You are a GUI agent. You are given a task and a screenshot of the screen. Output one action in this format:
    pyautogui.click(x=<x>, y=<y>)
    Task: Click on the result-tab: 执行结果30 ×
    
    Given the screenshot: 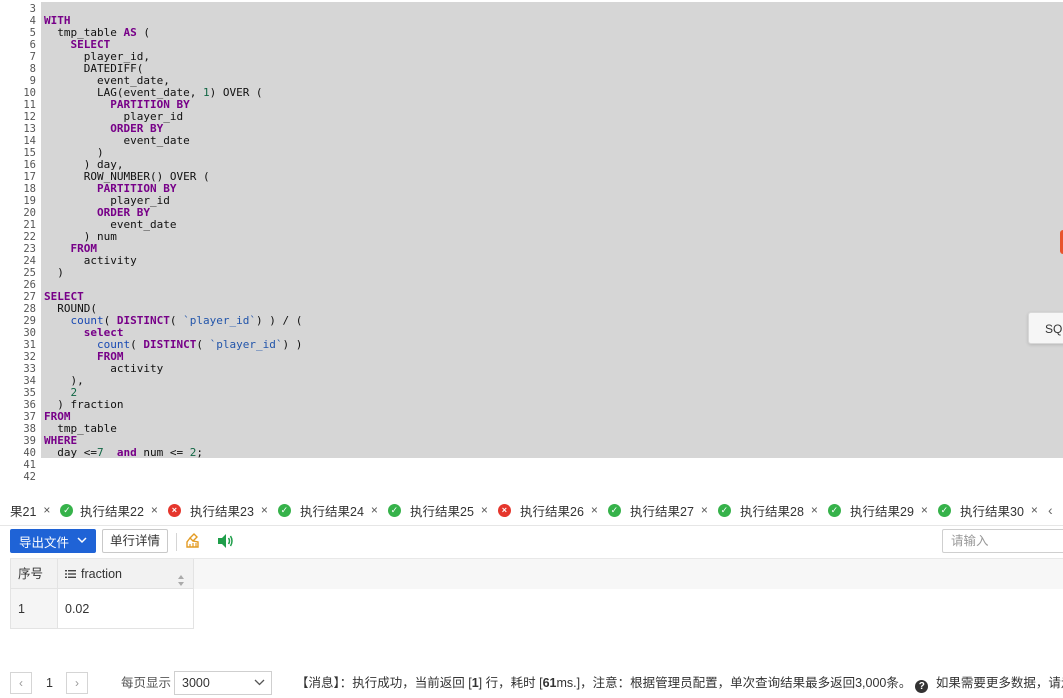 What is the action you would take?
    pyautogui.click(x=999, y=510)
    